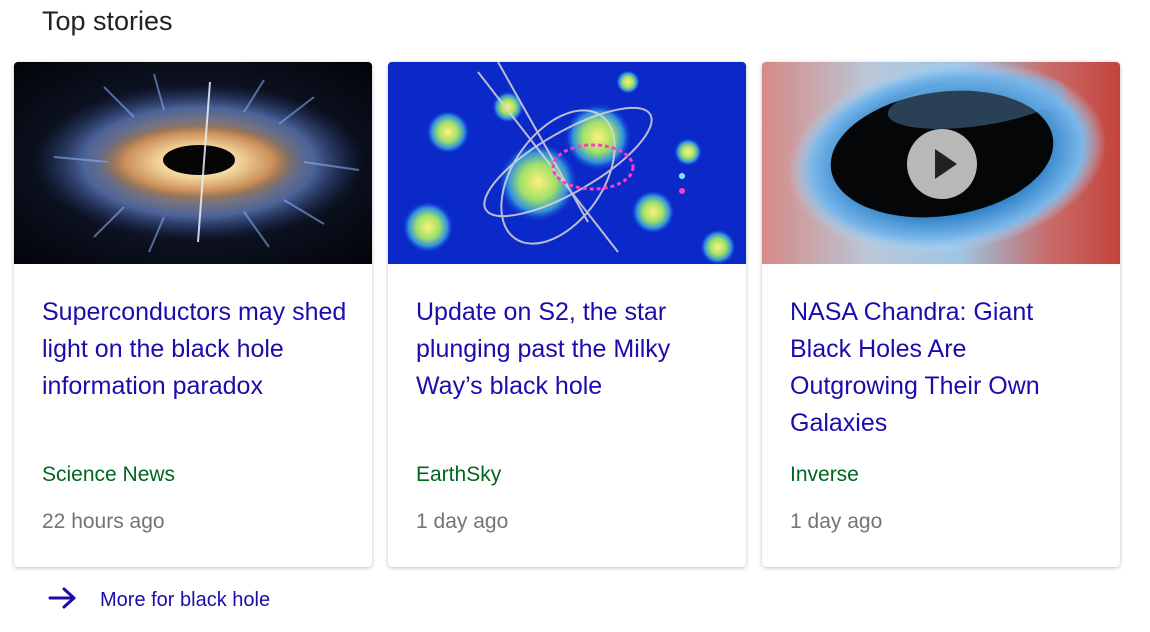 This screenshot has height=632, width=1150. What do you see at coordinates (459, 474) in the screenshot?
I see `story-source: EarthSky` at bounding box center [459, 474].